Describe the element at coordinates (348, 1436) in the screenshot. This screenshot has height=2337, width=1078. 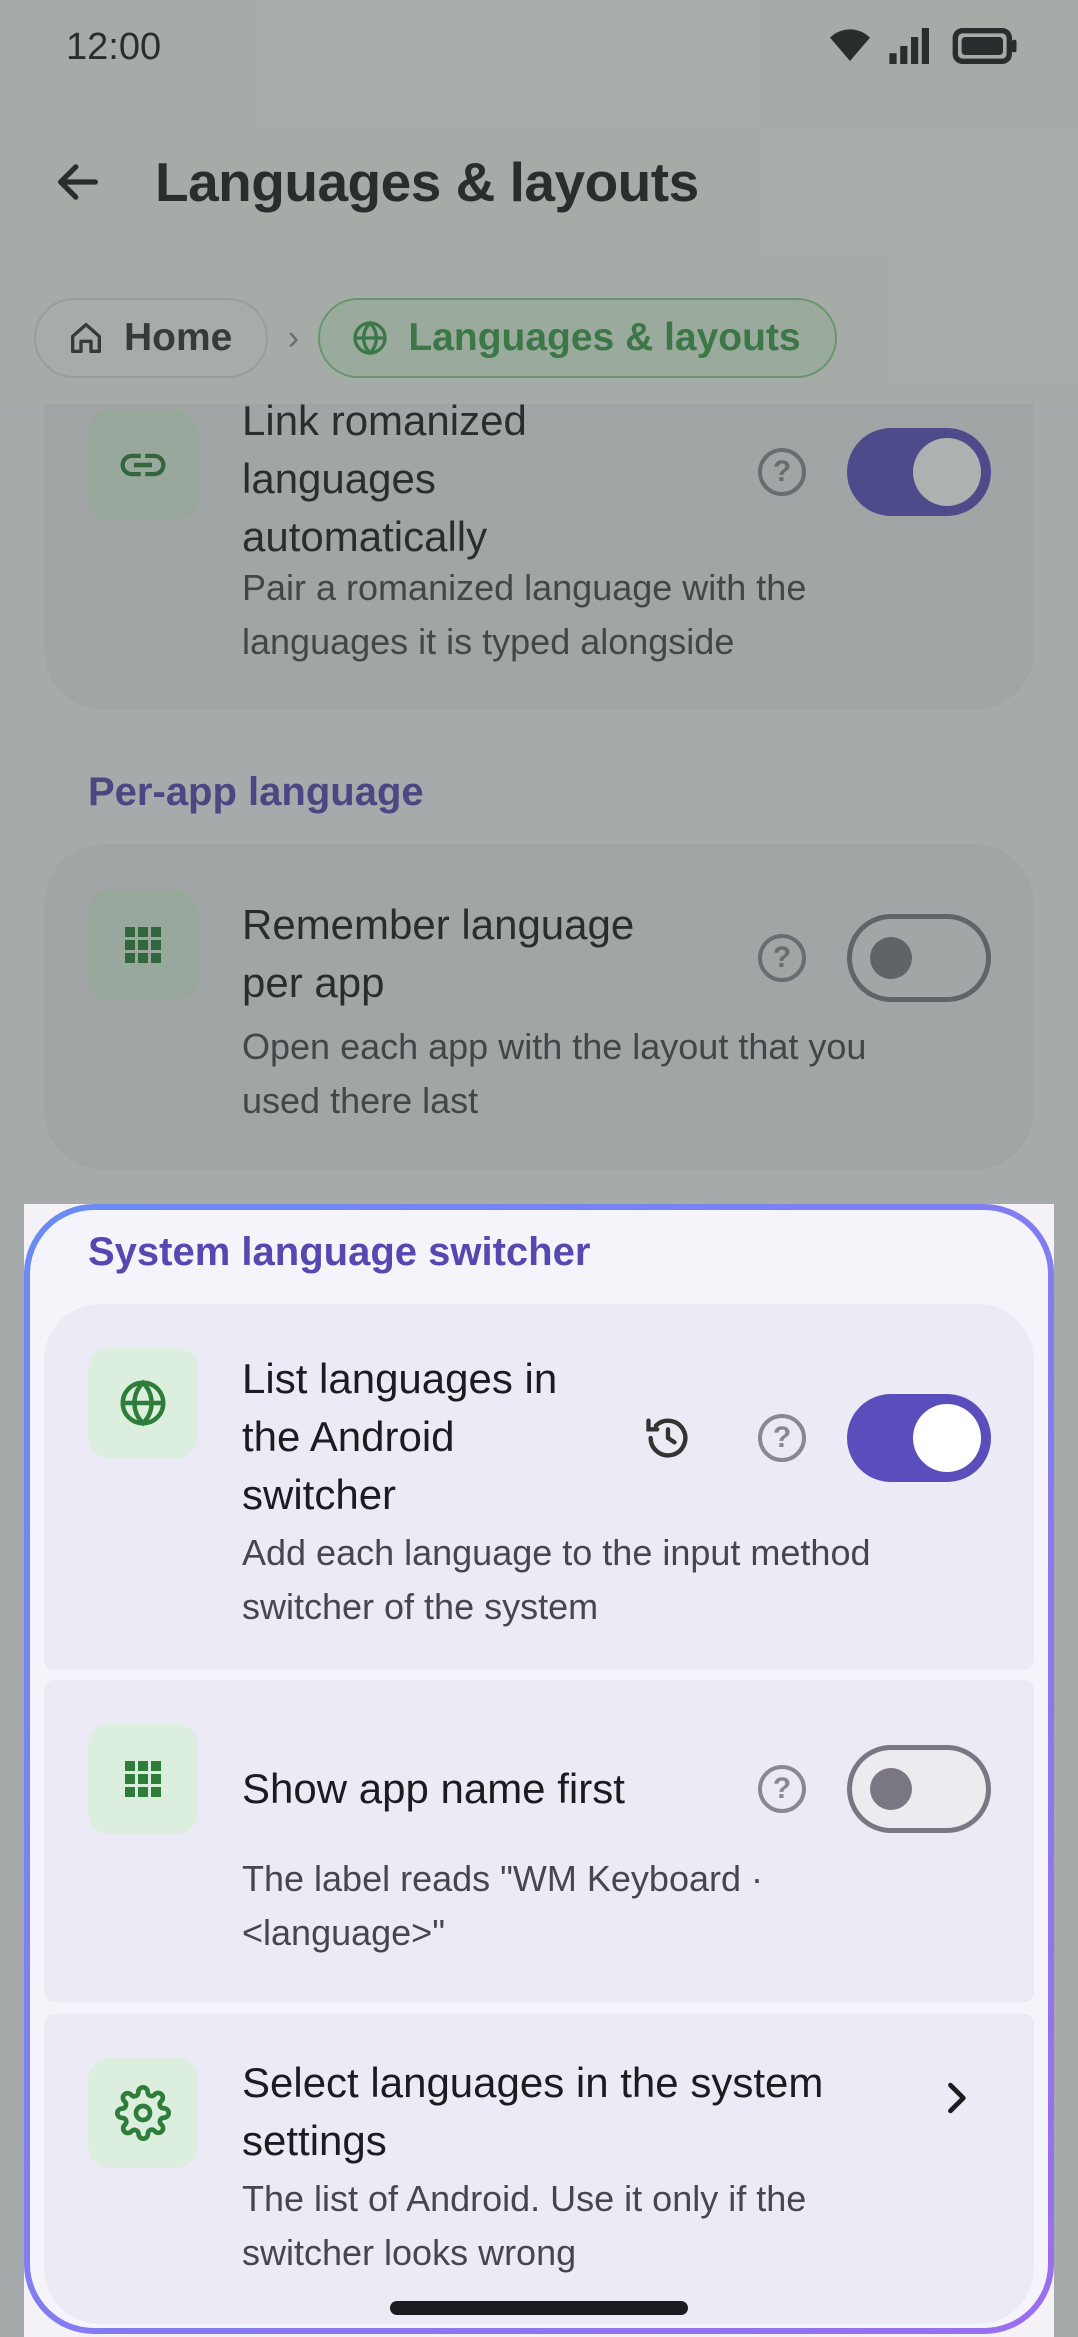
I see `title-line: the Android` at that location.